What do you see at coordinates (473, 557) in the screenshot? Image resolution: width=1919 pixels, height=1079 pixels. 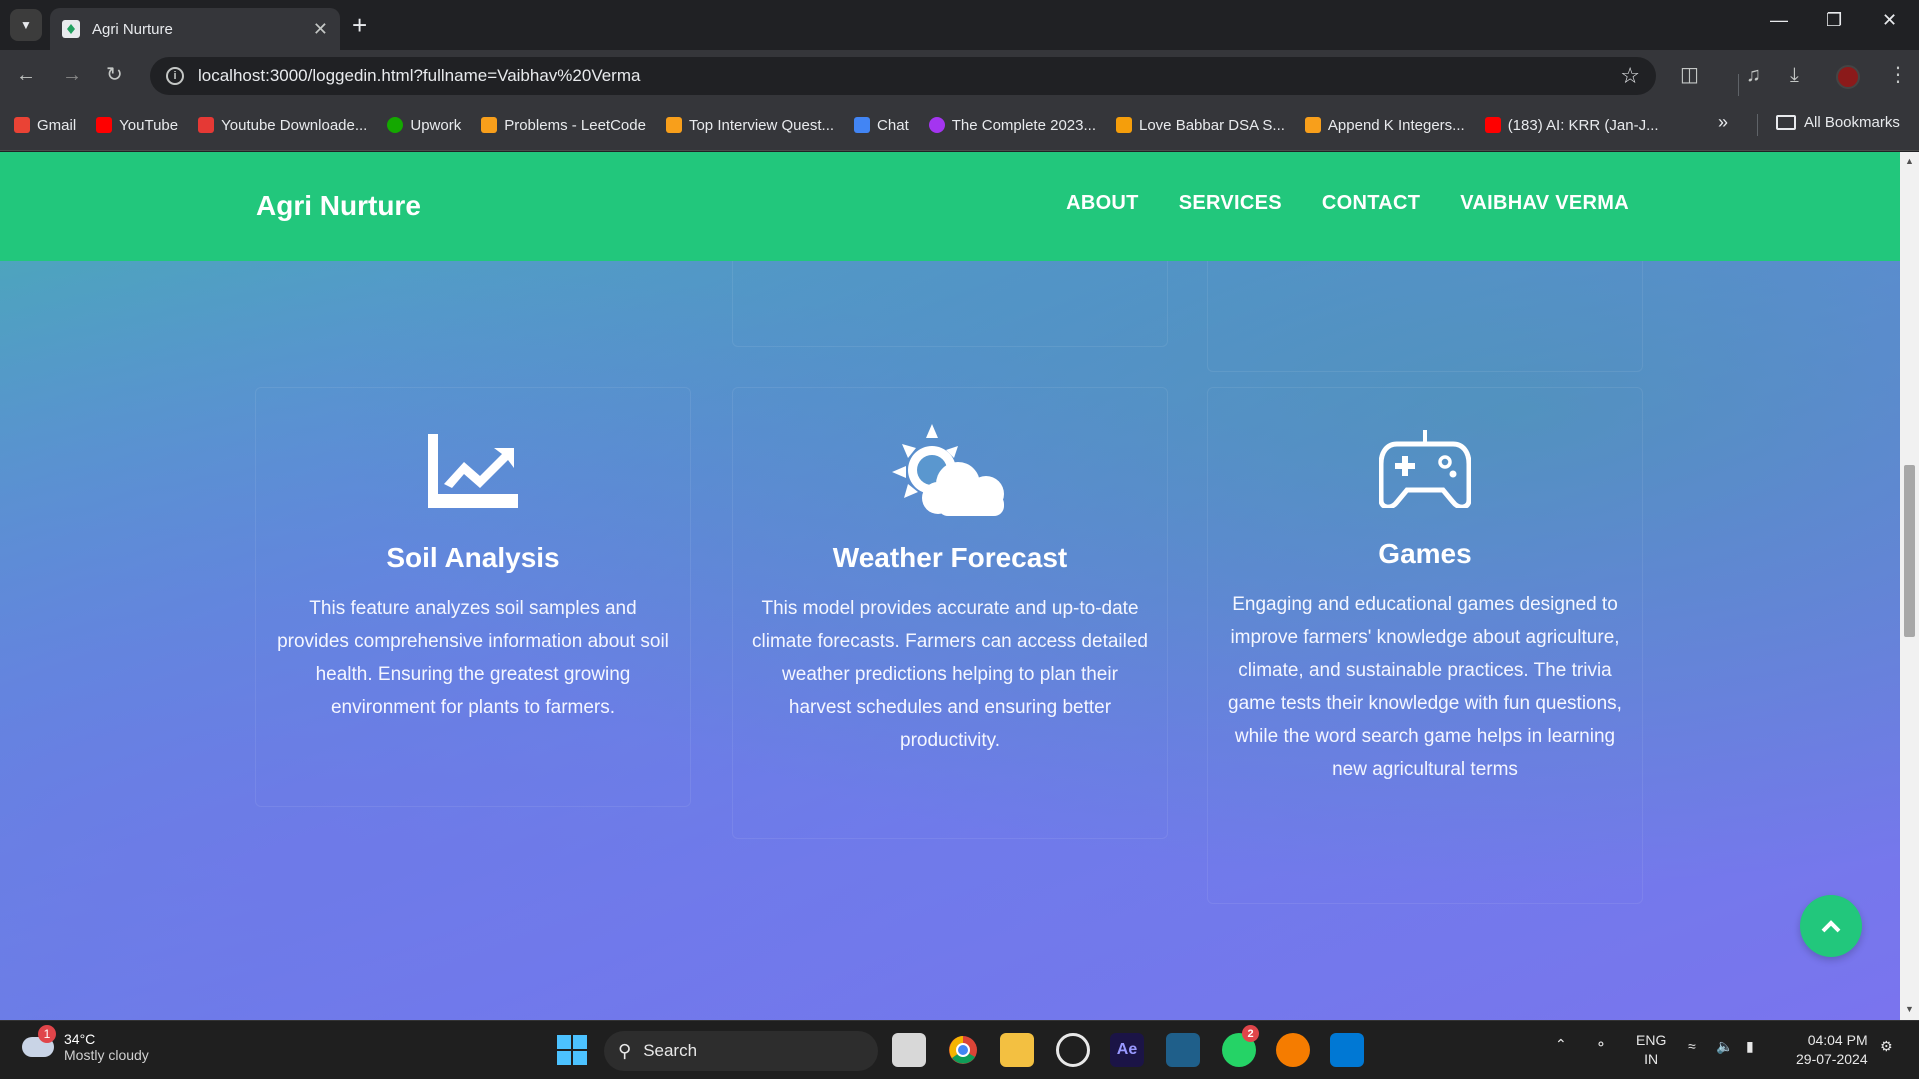 I see `feature-title: Soil Analysis` at bounding box center [473, 557].